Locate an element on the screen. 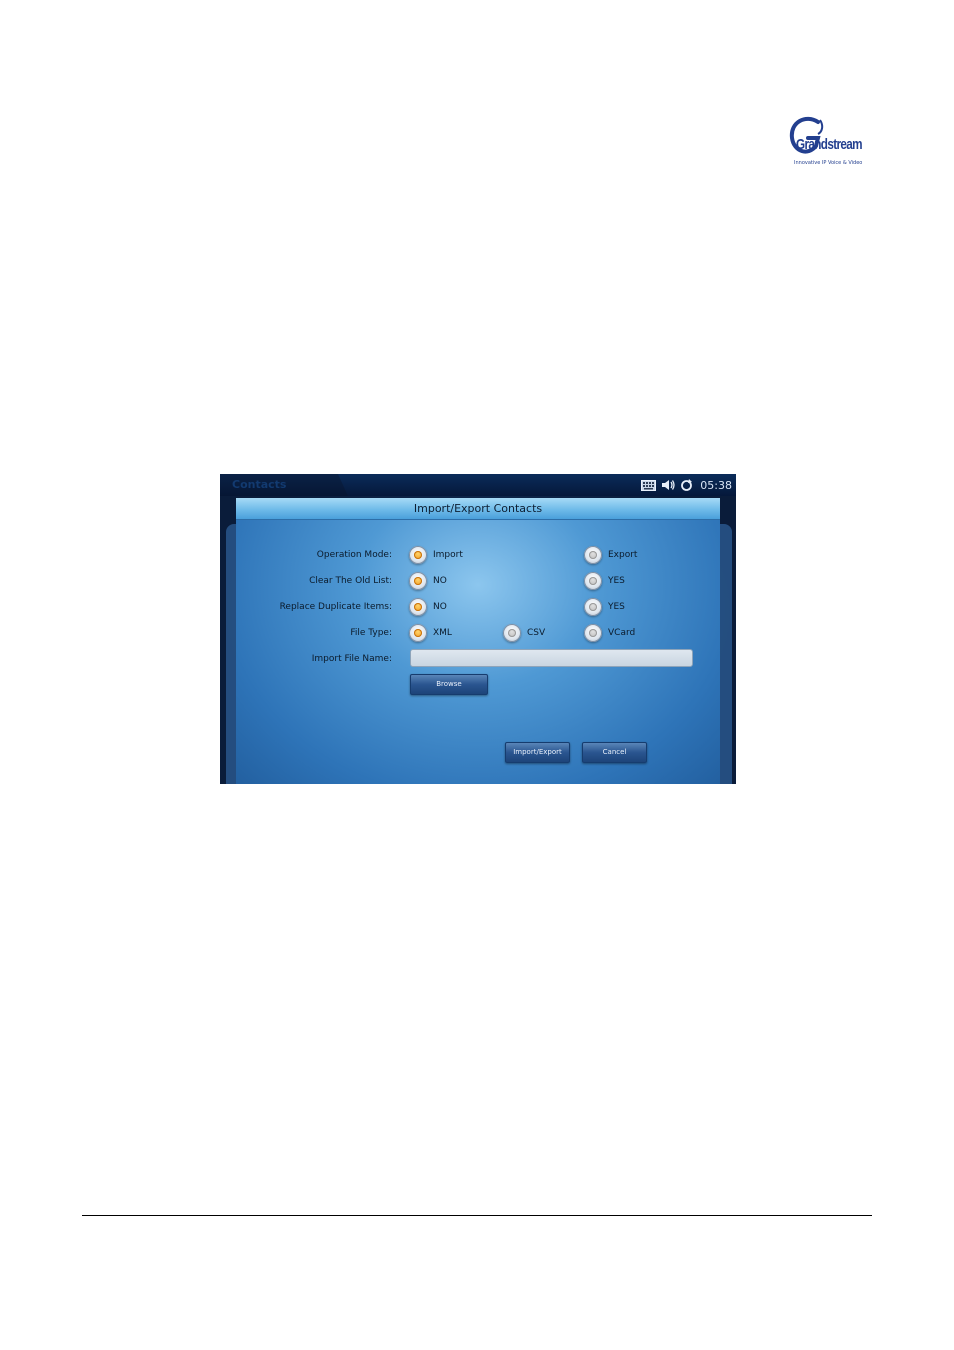 The image size is (954, 1350). cancel-button: Cancel is located at coordinates (614, 752).